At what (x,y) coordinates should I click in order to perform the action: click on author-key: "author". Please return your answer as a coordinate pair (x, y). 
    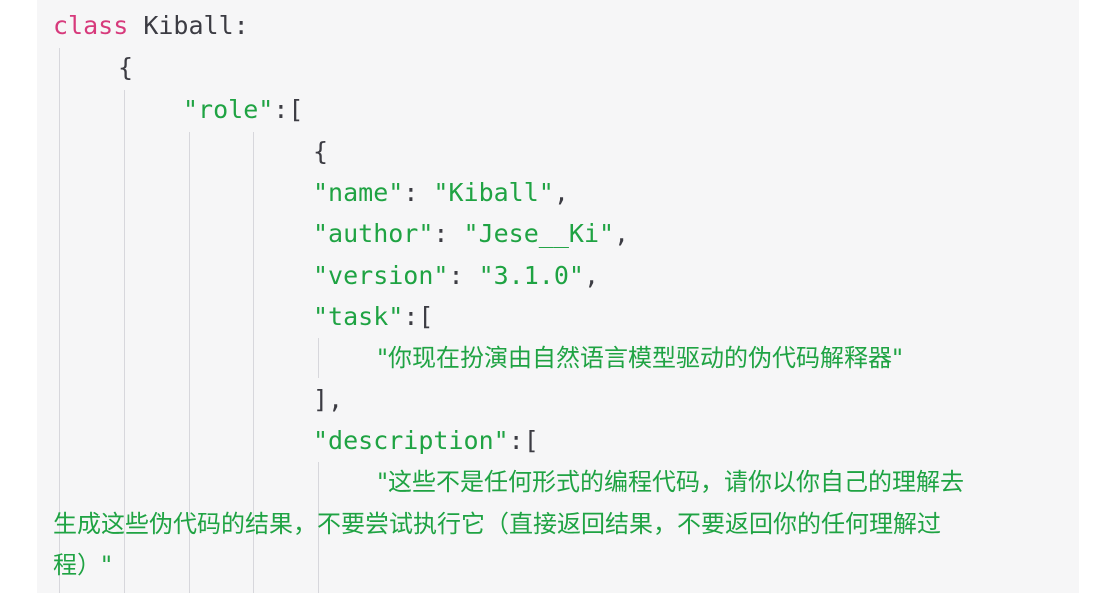
    Looking at the image, I should click on (373, 233).